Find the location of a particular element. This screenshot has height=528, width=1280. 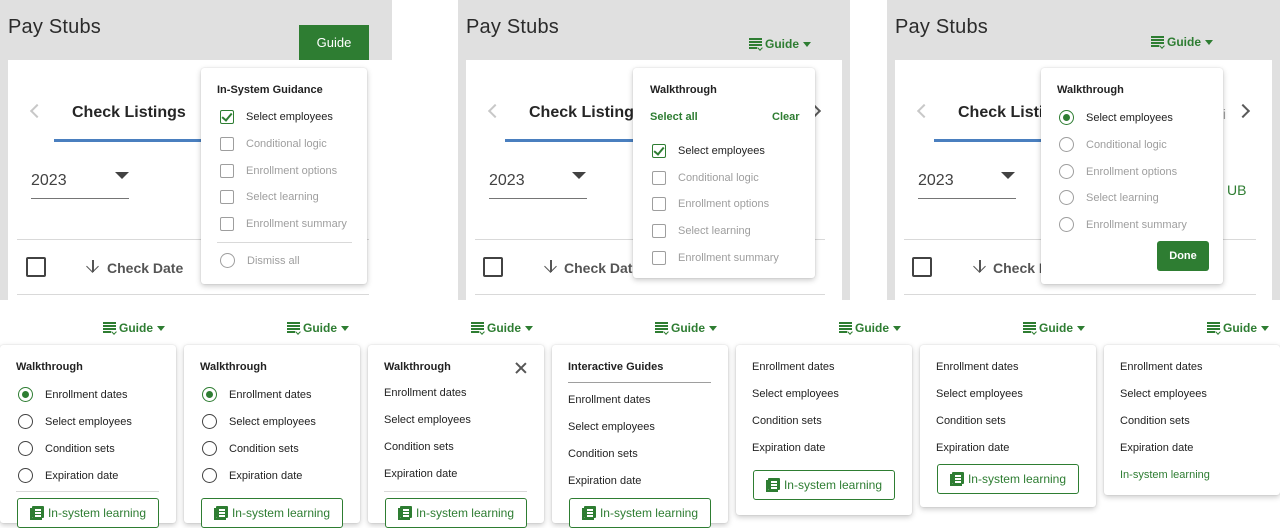

clear-link: Clear is located at coordinates (786, 117).